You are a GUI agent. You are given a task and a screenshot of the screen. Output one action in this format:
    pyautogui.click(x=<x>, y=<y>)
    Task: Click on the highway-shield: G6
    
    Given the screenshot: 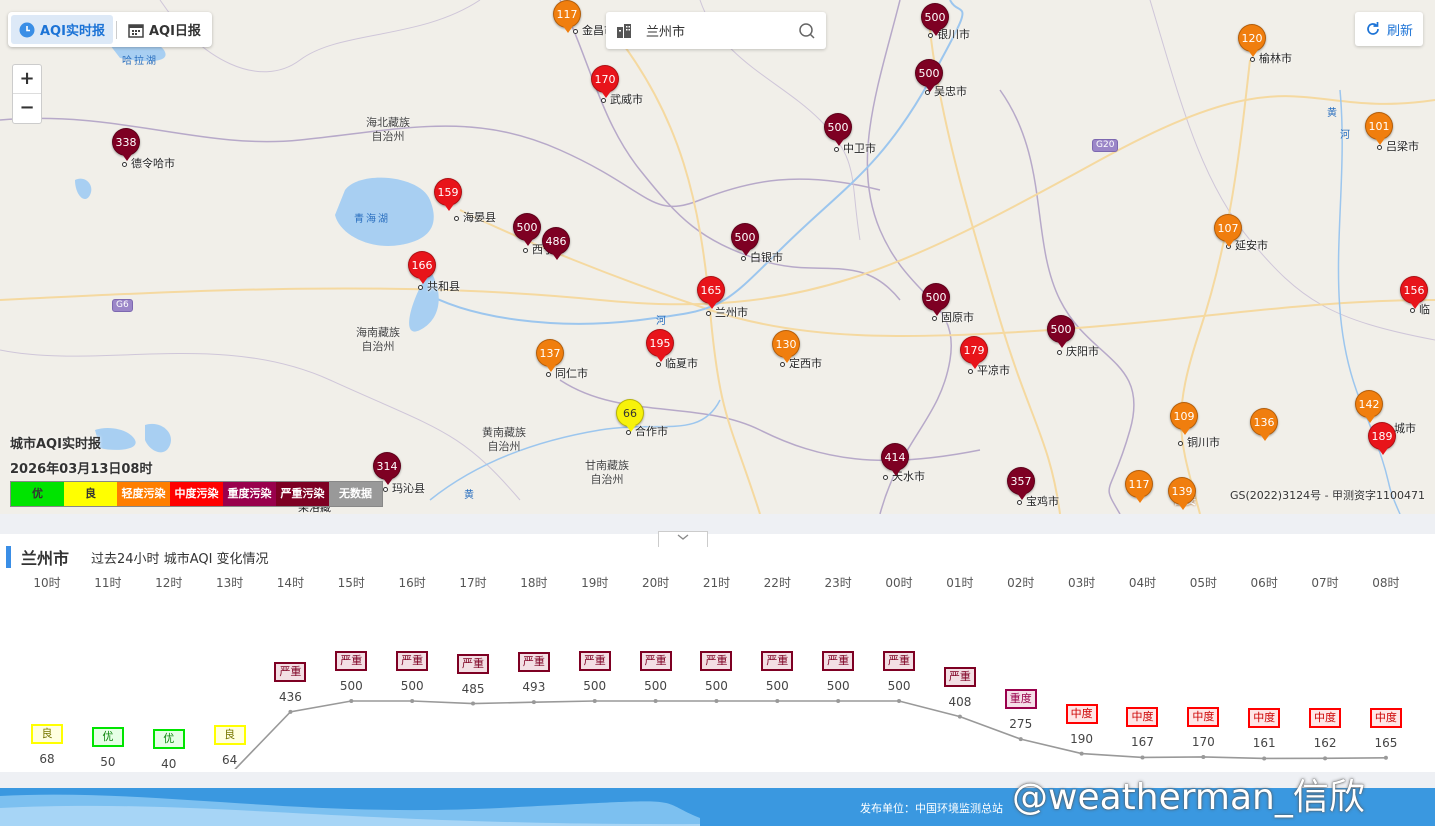 What is the action you would take?
    pyautogui.click(x=122, y=305)
    